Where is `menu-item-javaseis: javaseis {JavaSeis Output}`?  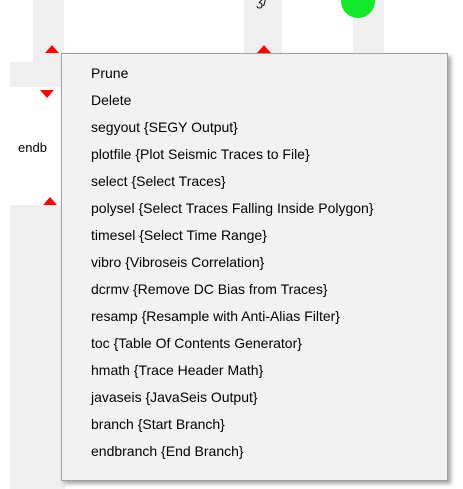
menu-item-javaseis: javaseis {JavaSeis Output} is located at coordinates (254, 397).